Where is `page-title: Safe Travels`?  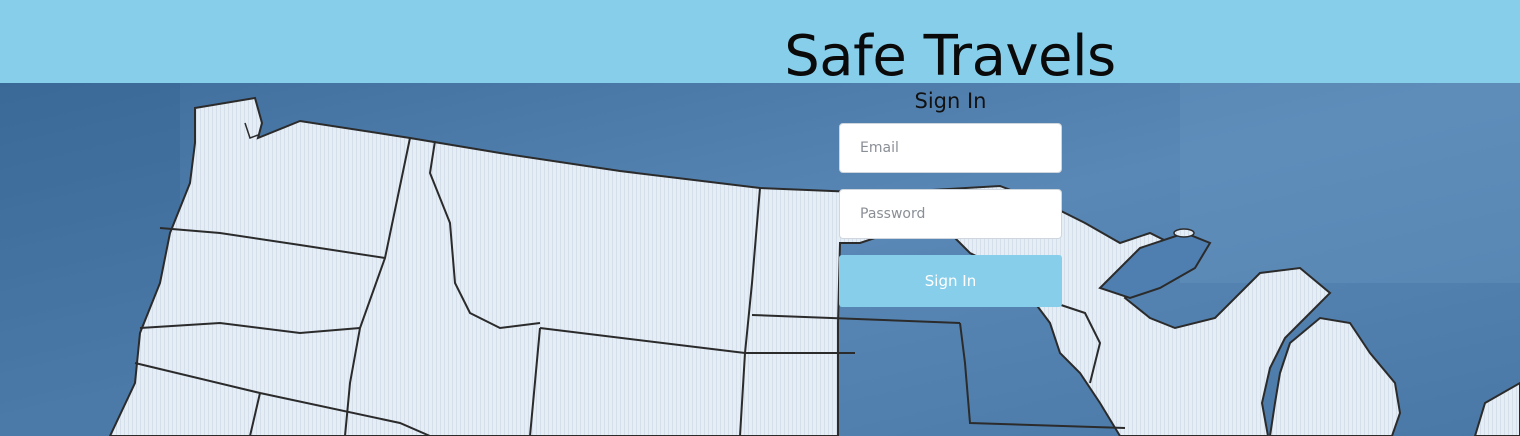
page-title: Safe Travels is located at coordinates (950, 56).